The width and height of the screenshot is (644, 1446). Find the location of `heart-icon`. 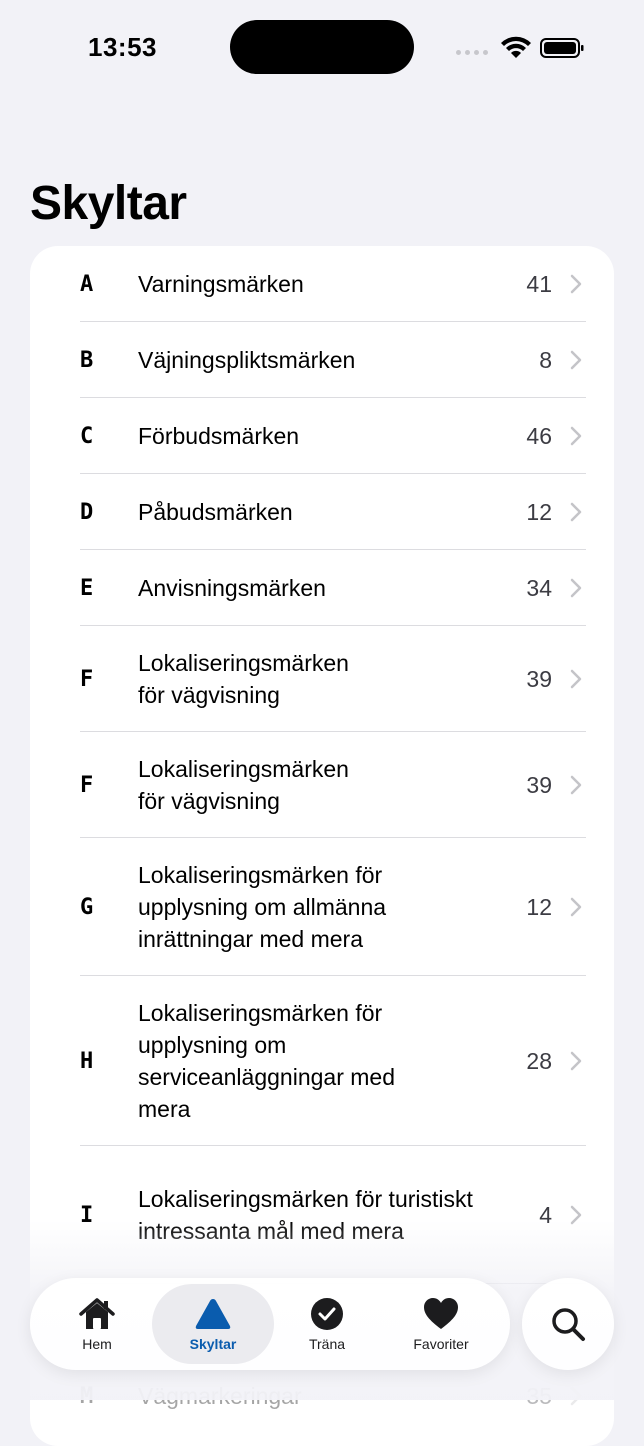

heart-icon is located at coordinates (441, 1313).